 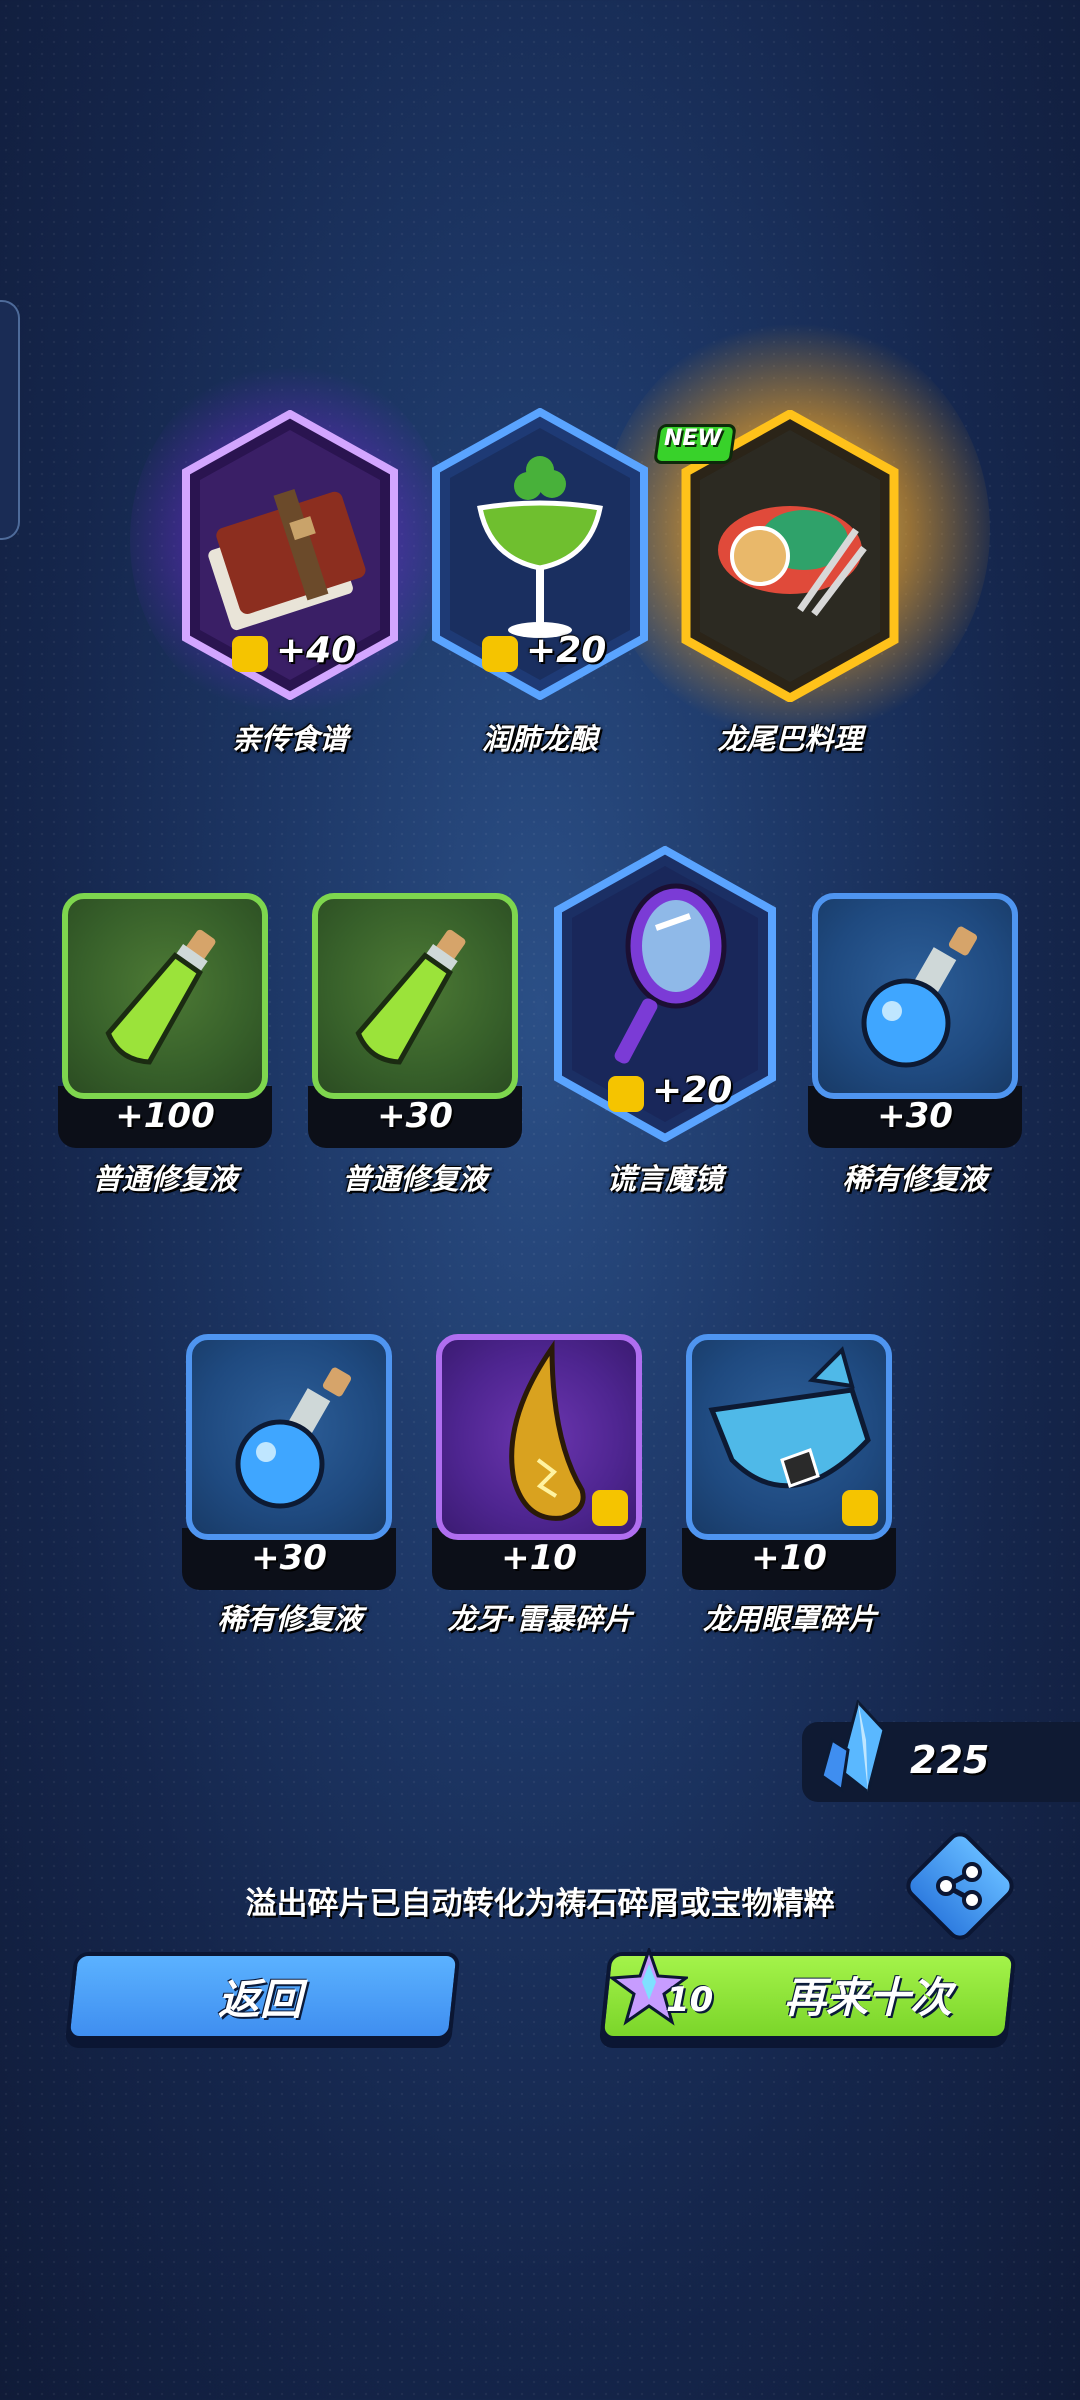 What do you see at coordinates (950, 1760) in the screenshot?
I see `currency-value: 225` at bounding box center [950, 1760].